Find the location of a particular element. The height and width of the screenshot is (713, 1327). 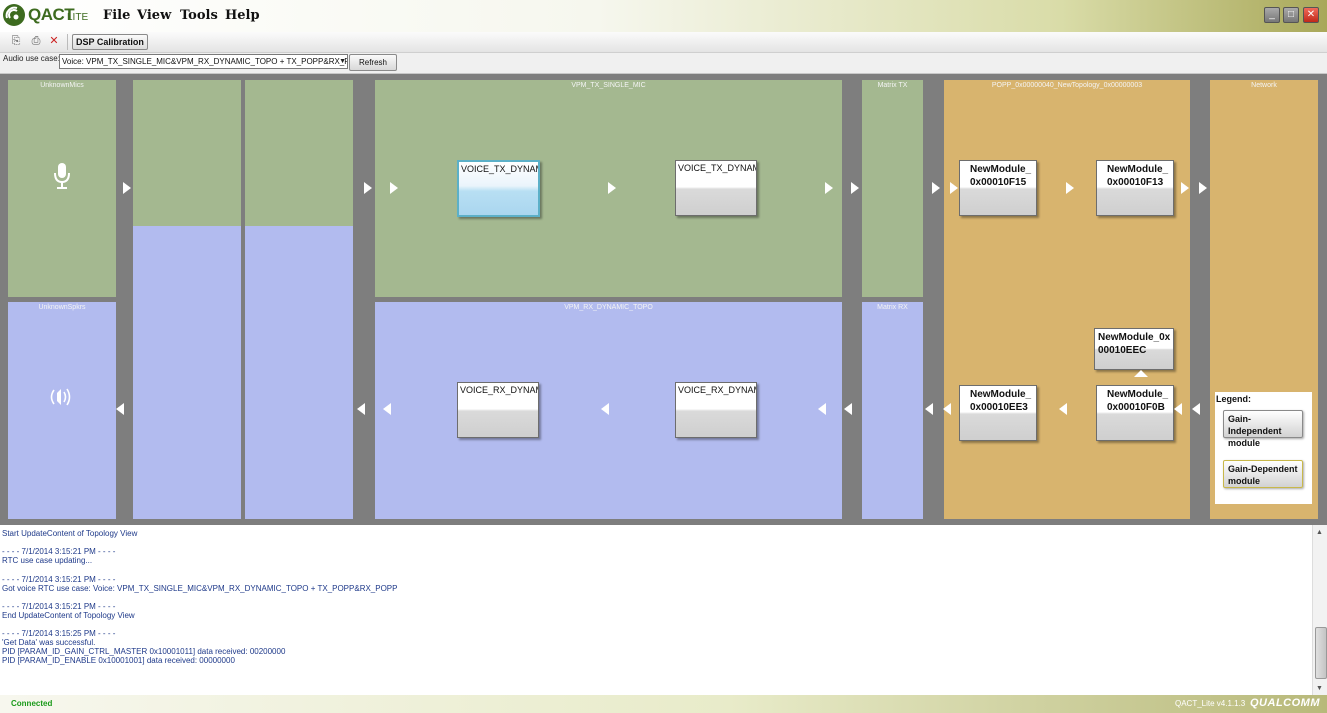

qact-logo-icon is located at coordinates (14, 15).